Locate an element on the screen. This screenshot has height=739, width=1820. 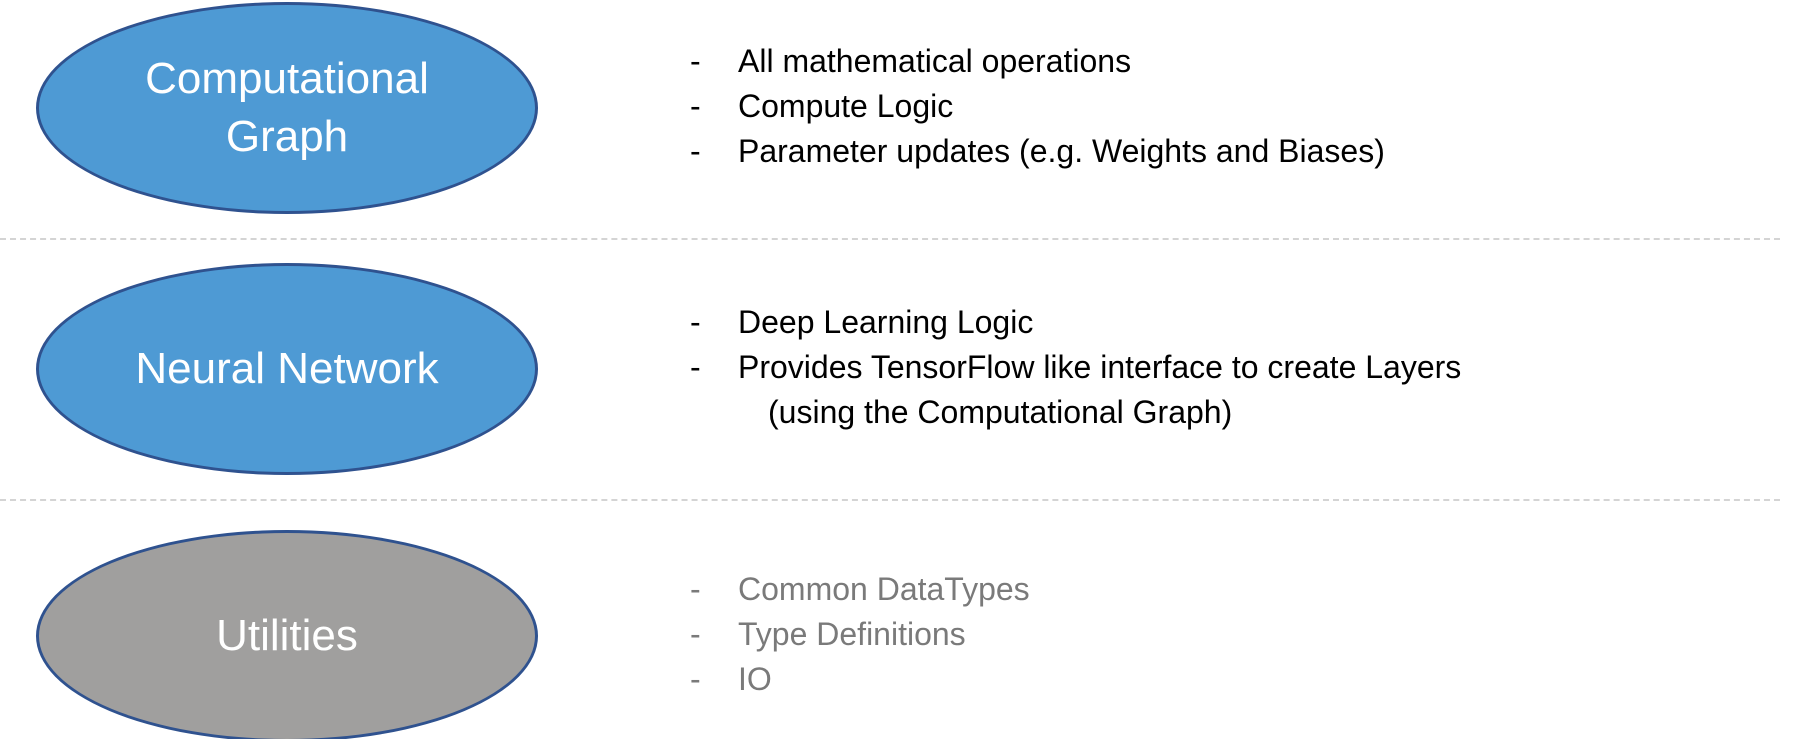
list-item: - Common DataTypes is located at coordinates (860, 589).